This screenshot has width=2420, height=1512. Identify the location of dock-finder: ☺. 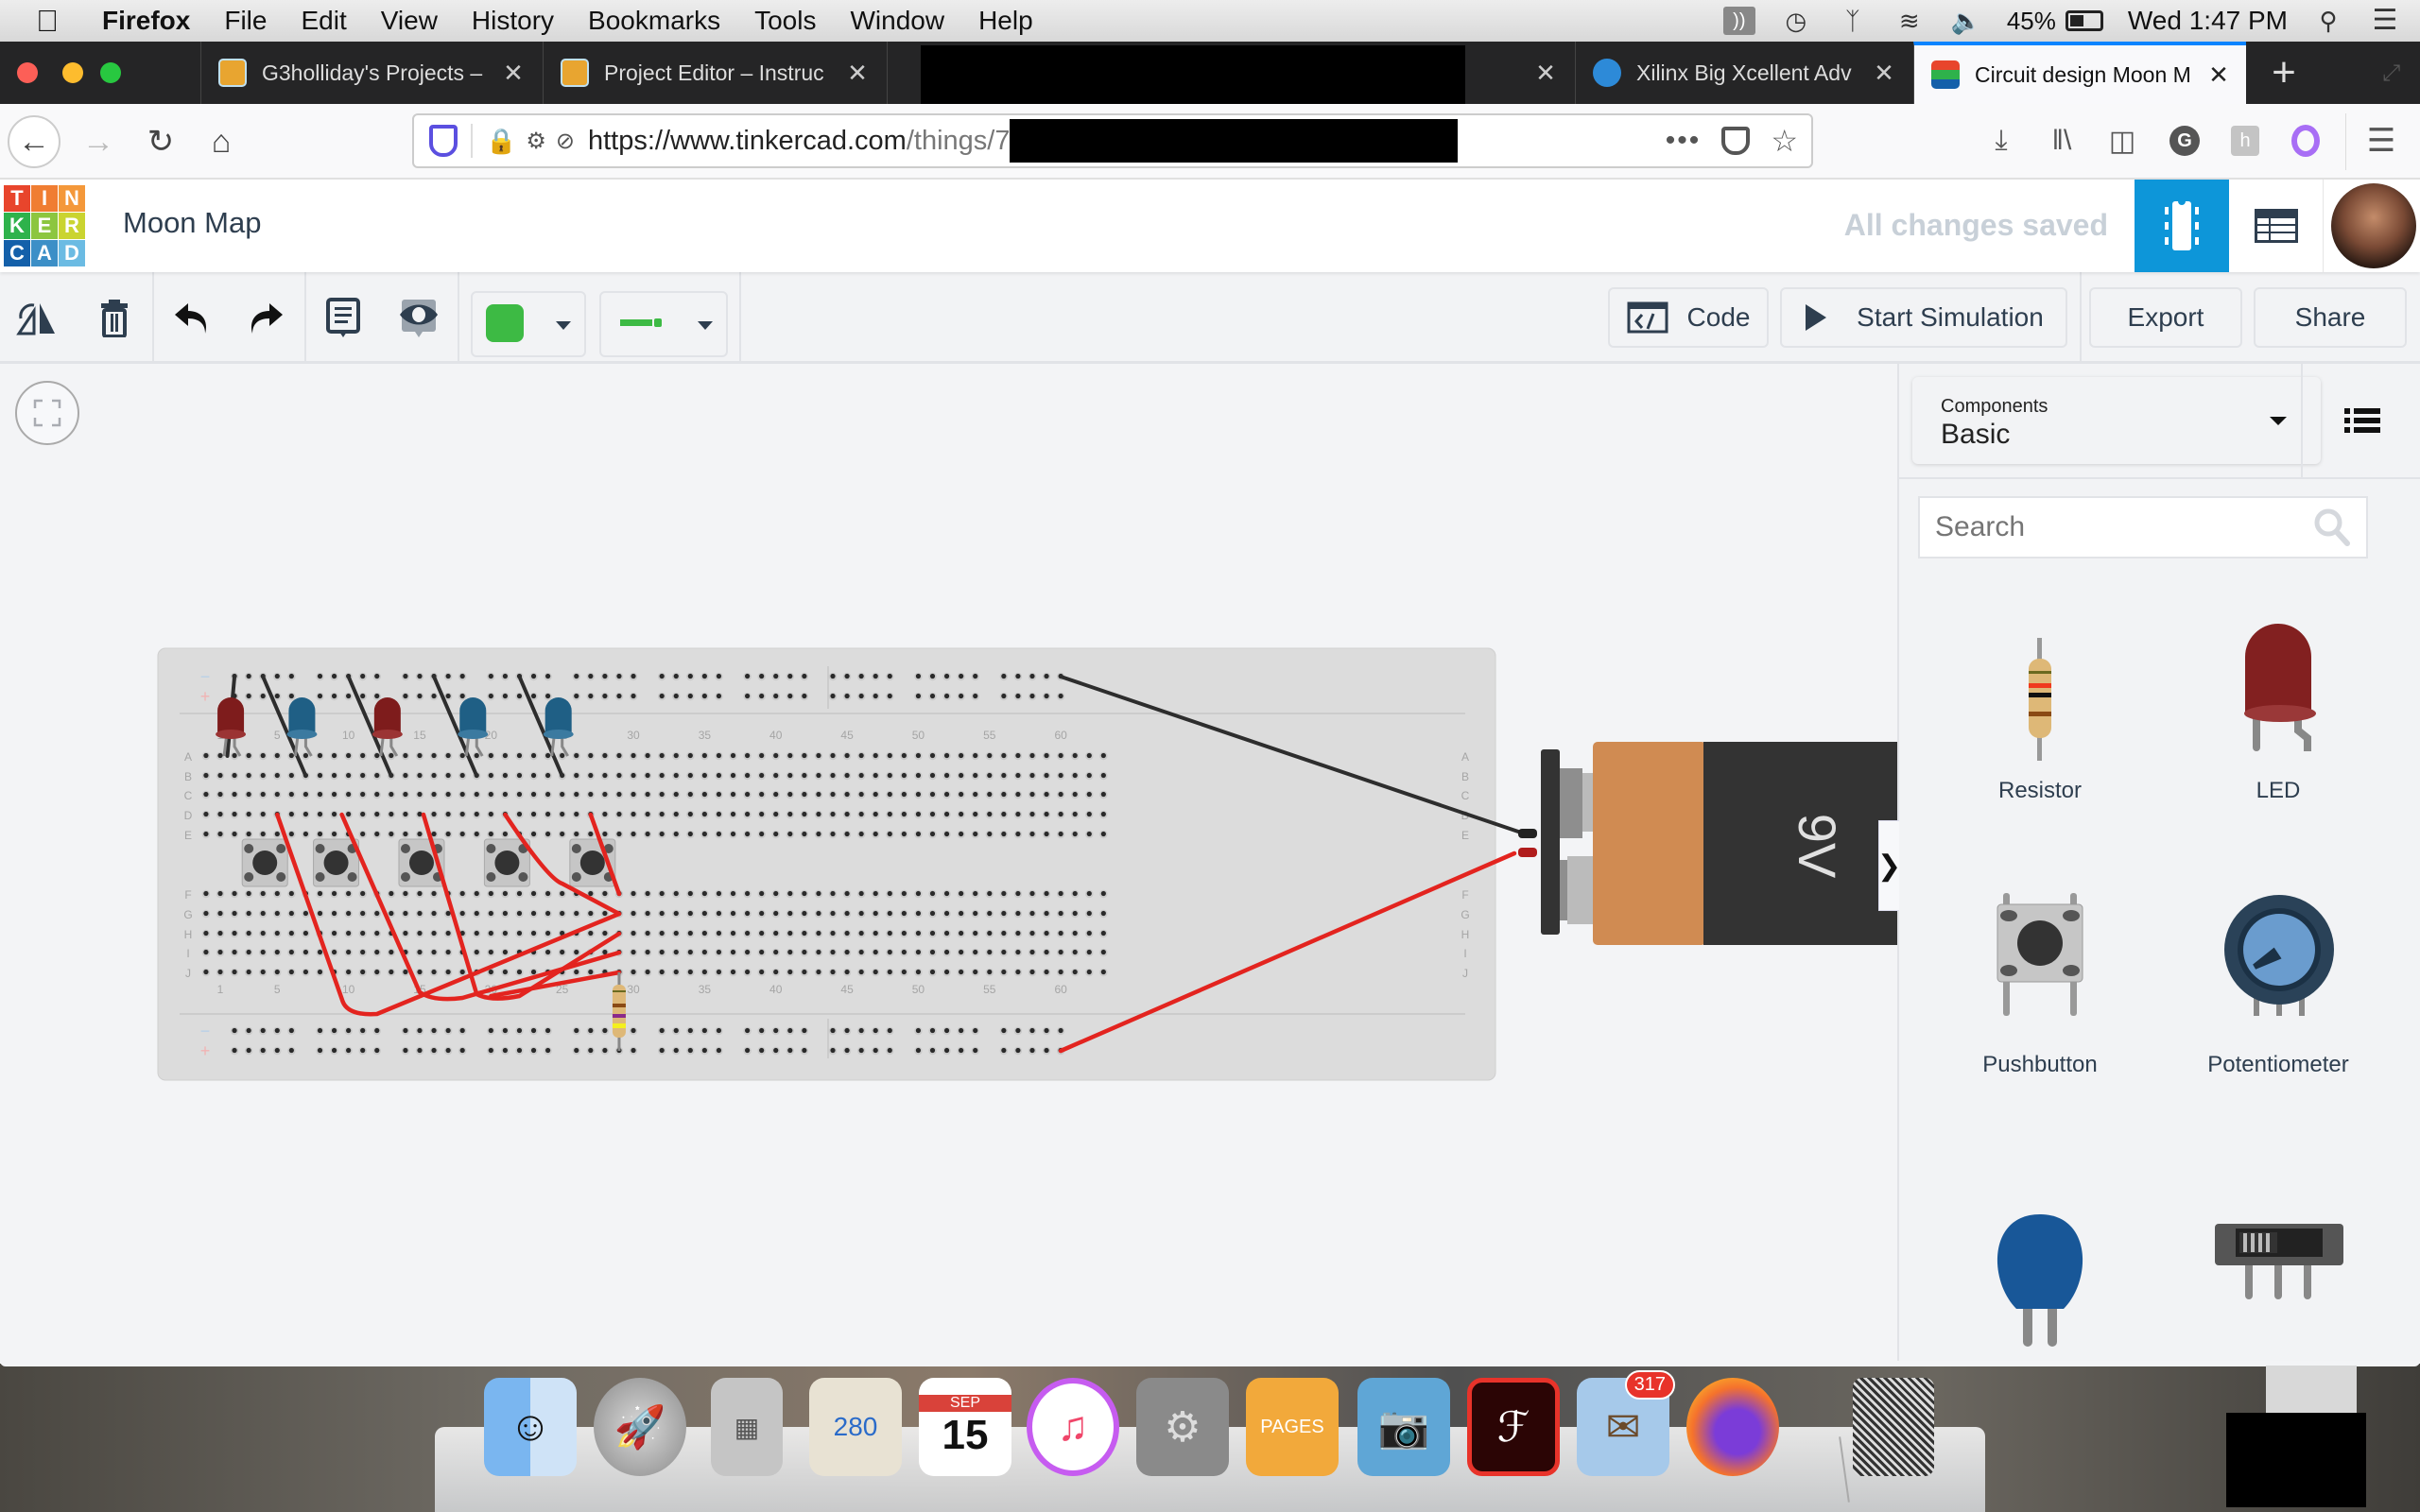
(530, 1427).